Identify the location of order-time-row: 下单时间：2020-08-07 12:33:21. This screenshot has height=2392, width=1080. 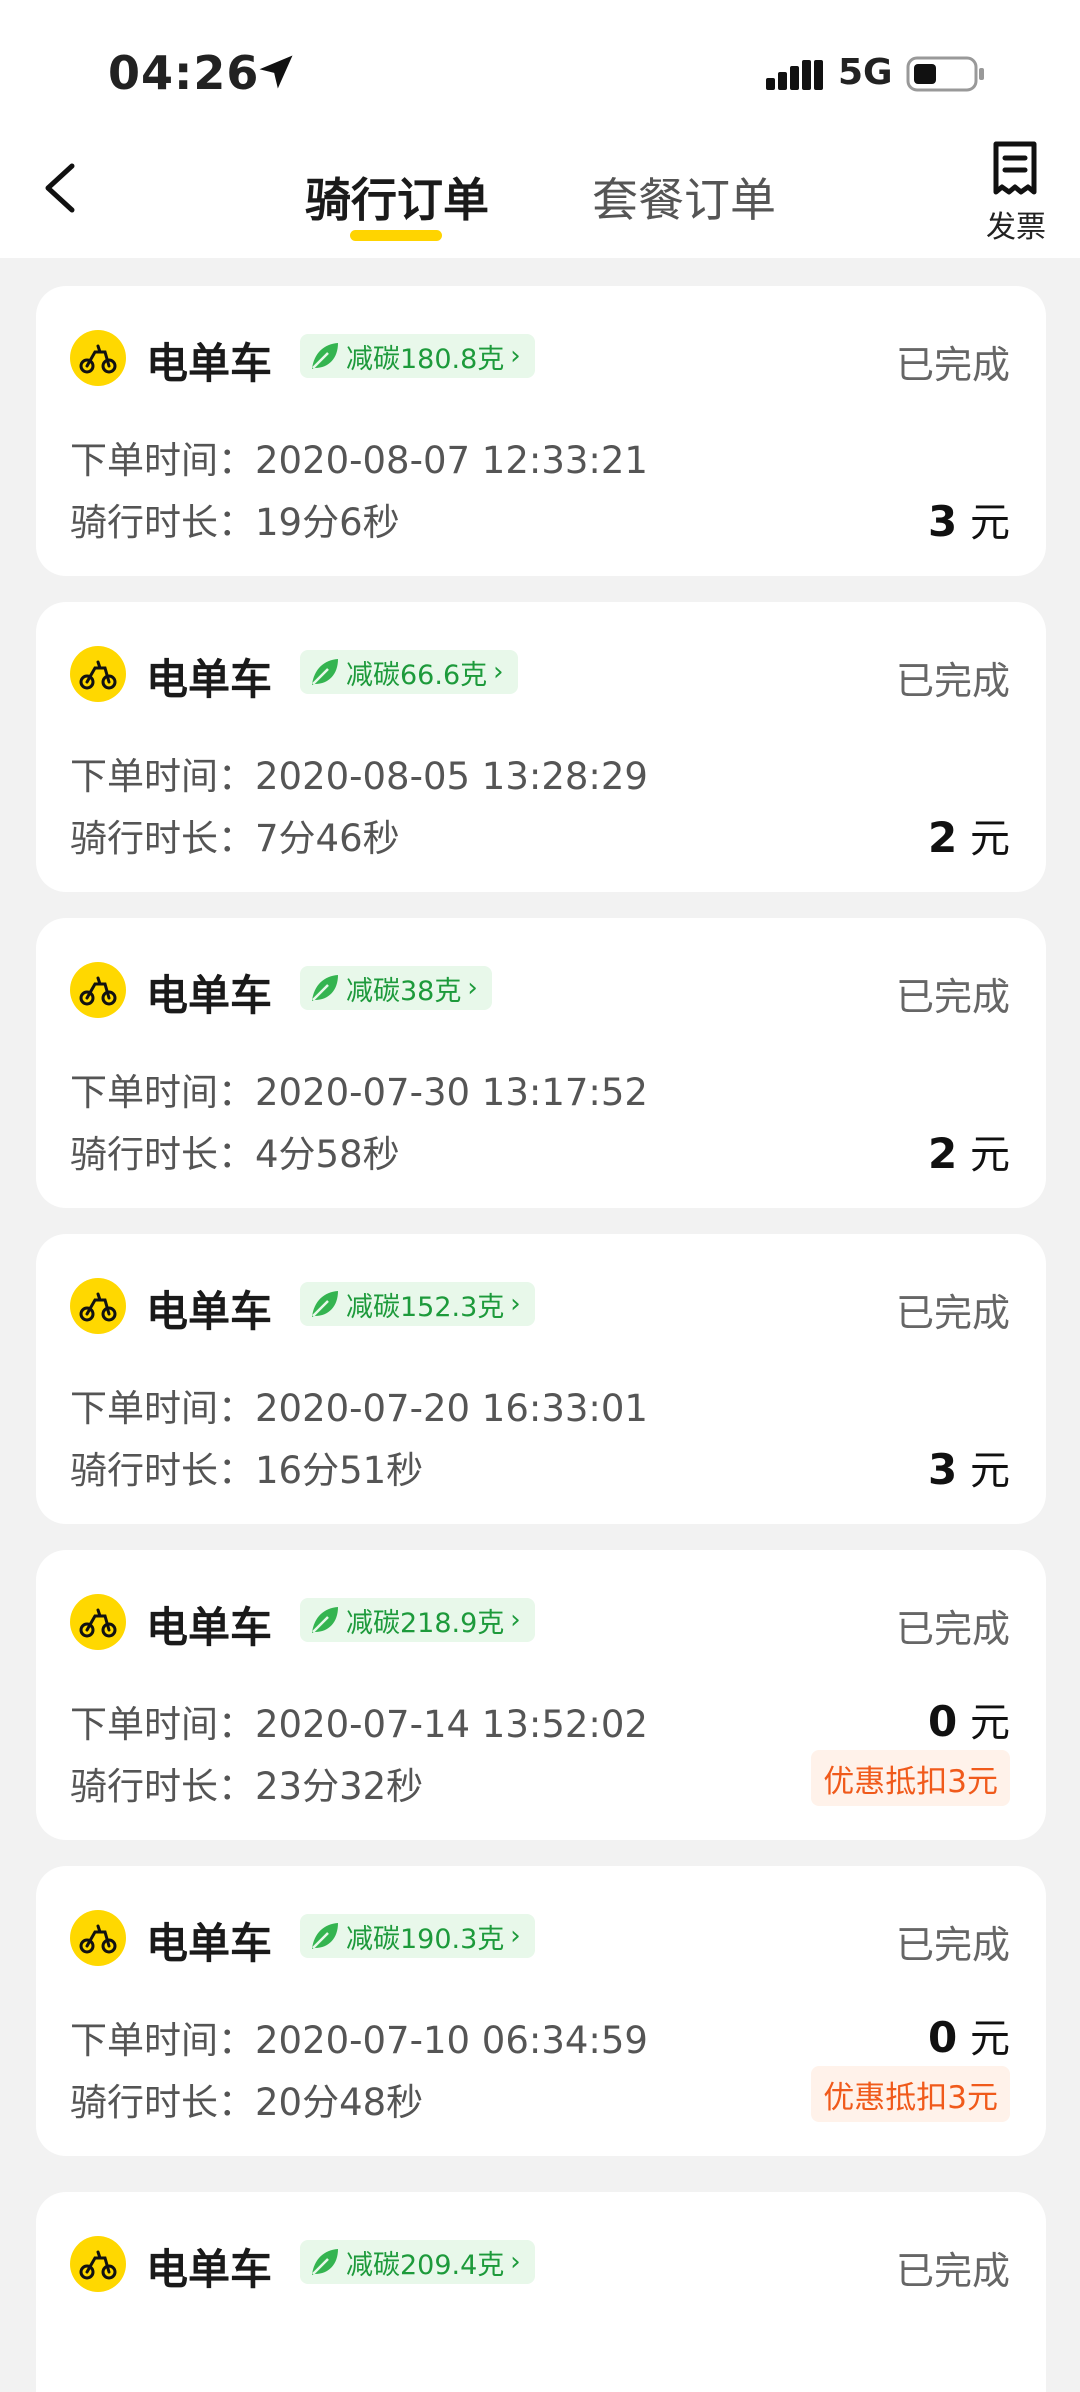
(359, 457).